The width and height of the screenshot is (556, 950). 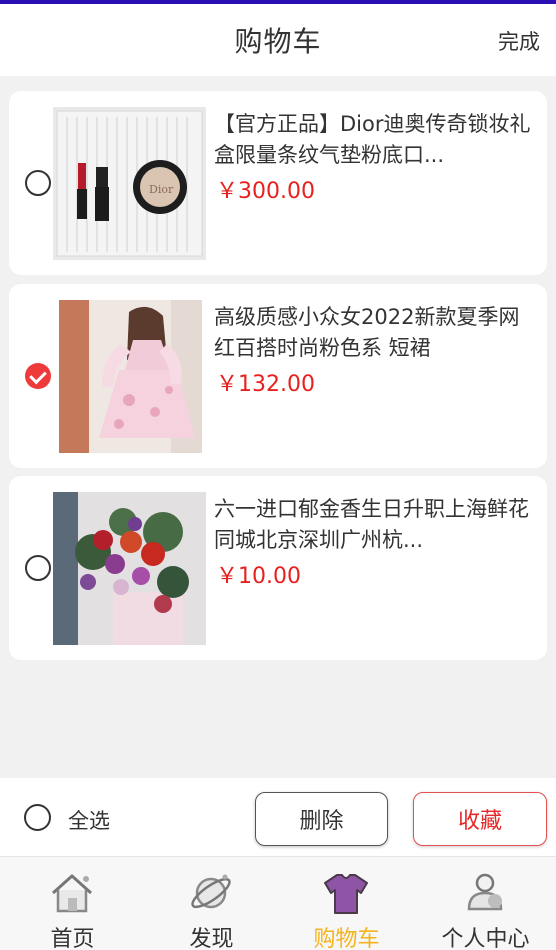 I want to click on page-title: 购物车, so click(x=278, y=41).